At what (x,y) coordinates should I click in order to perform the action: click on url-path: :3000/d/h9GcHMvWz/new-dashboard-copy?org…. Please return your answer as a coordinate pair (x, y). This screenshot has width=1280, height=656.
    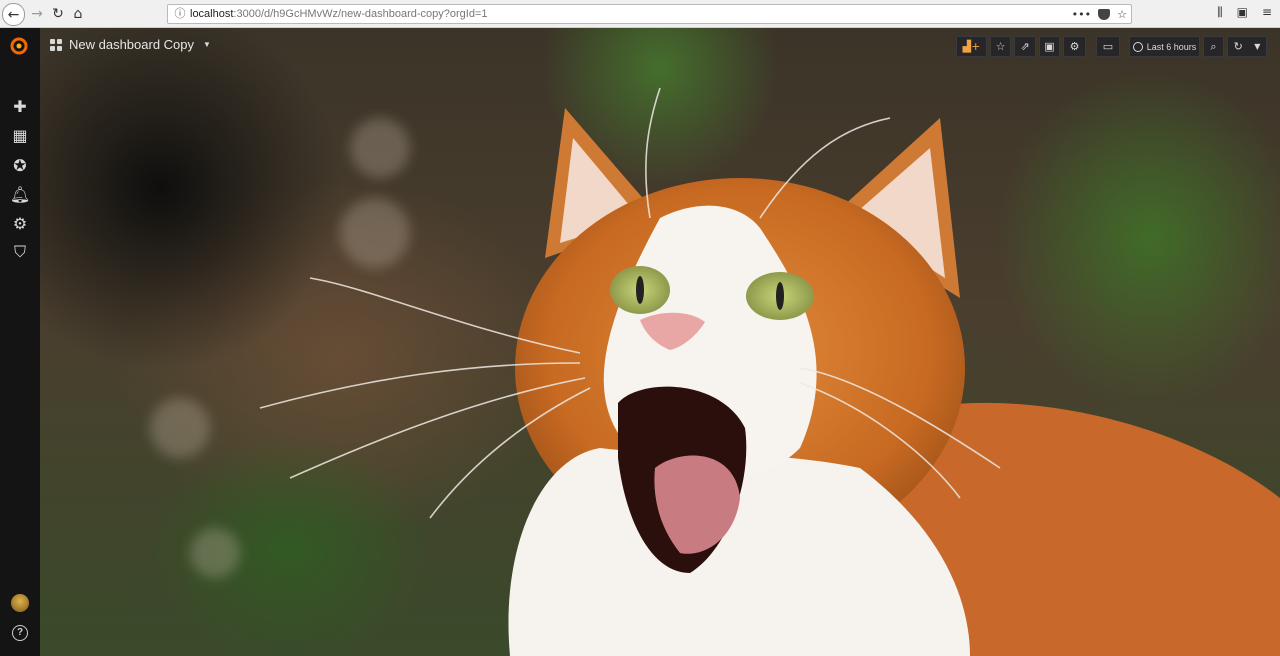
    Looking at the image, I should click on (360, 14).